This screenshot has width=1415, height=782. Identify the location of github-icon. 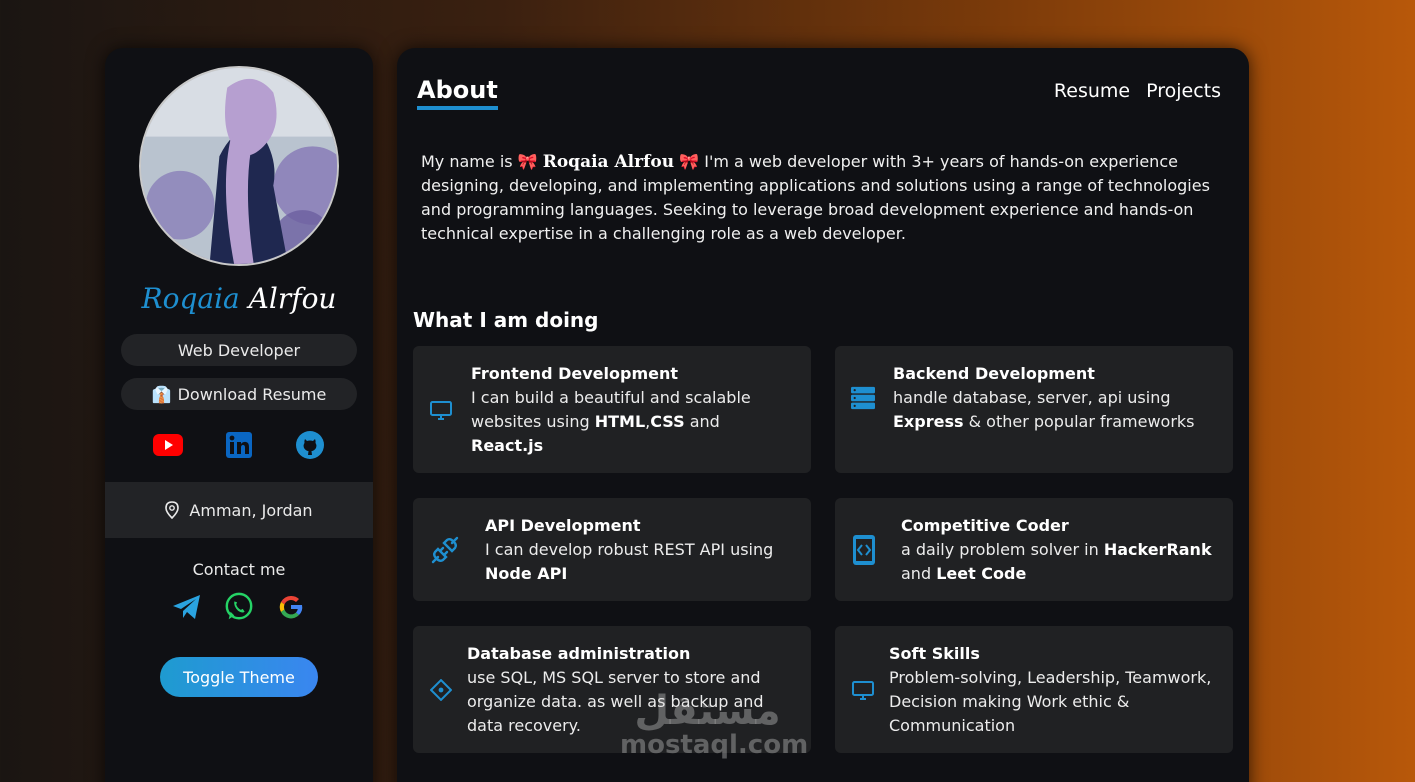
(310, 445).